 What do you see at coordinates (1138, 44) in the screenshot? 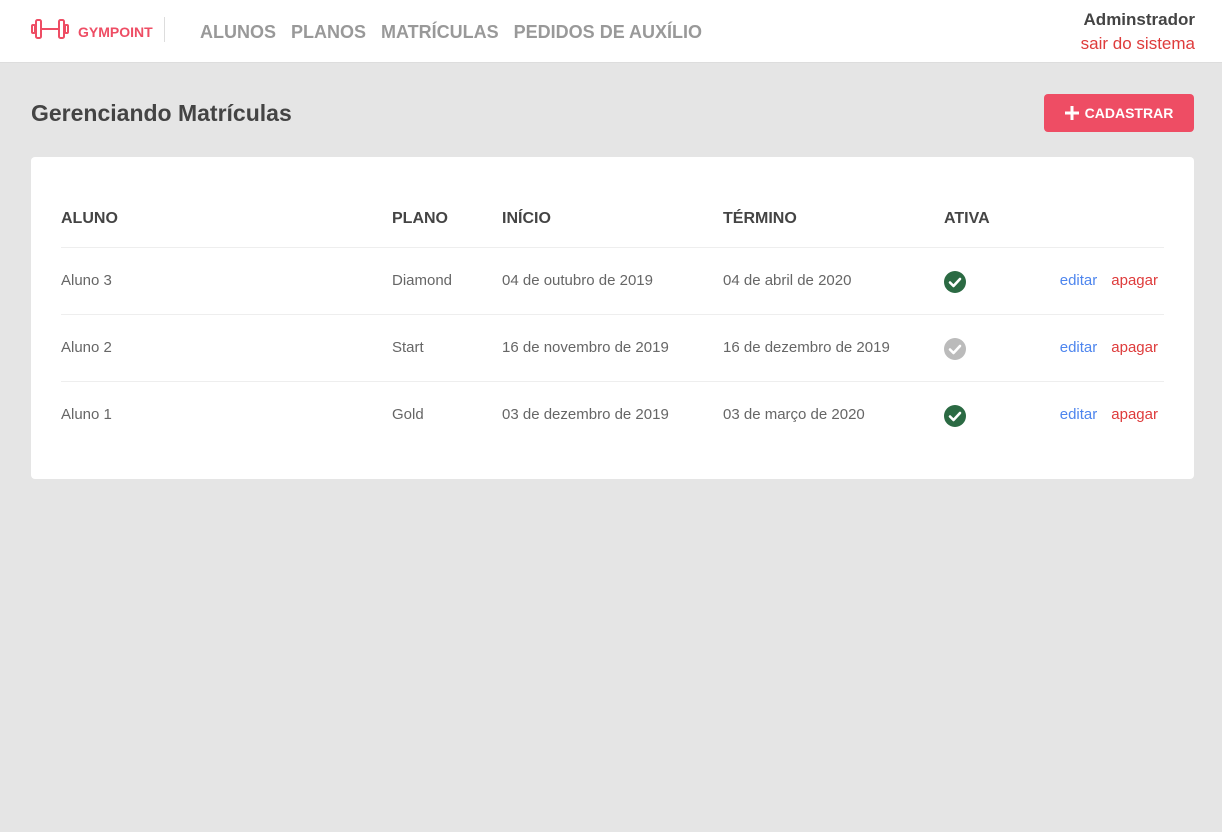
I see `logout-link: sair do sistema` at bounding box center [1138, 44].